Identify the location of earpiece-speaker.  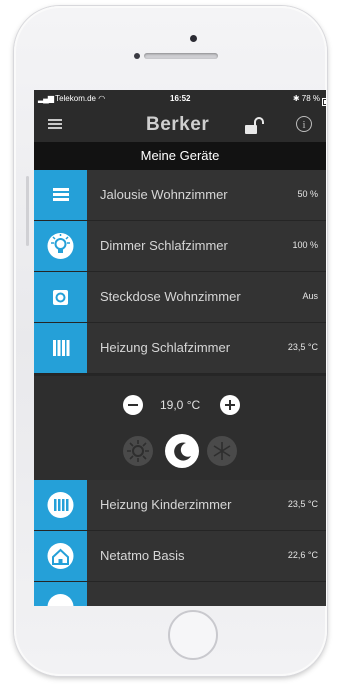
(181, 56).